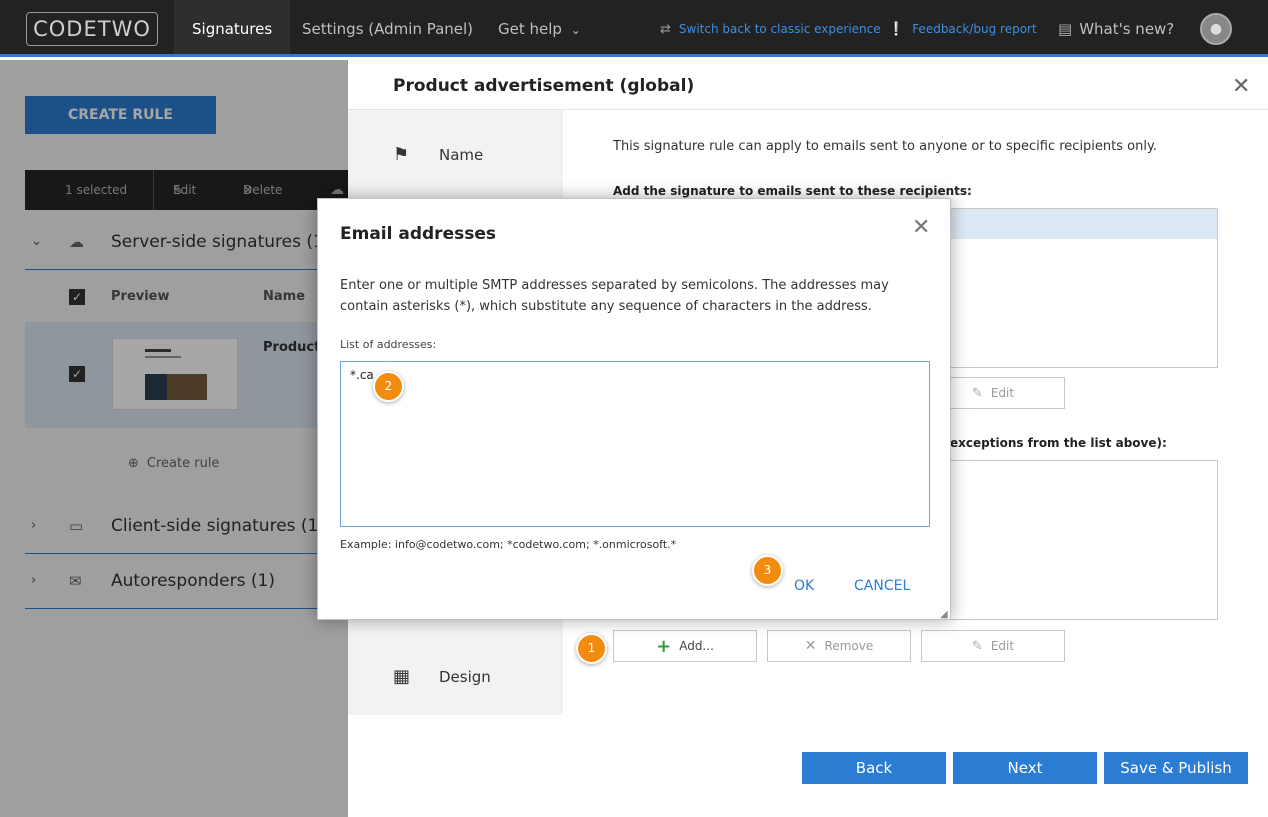 Image resolution: width=1268 pixels, height=817 pixels. I want to click on exceptions-heading: exceptions from the list above):, so click(1058, 443).